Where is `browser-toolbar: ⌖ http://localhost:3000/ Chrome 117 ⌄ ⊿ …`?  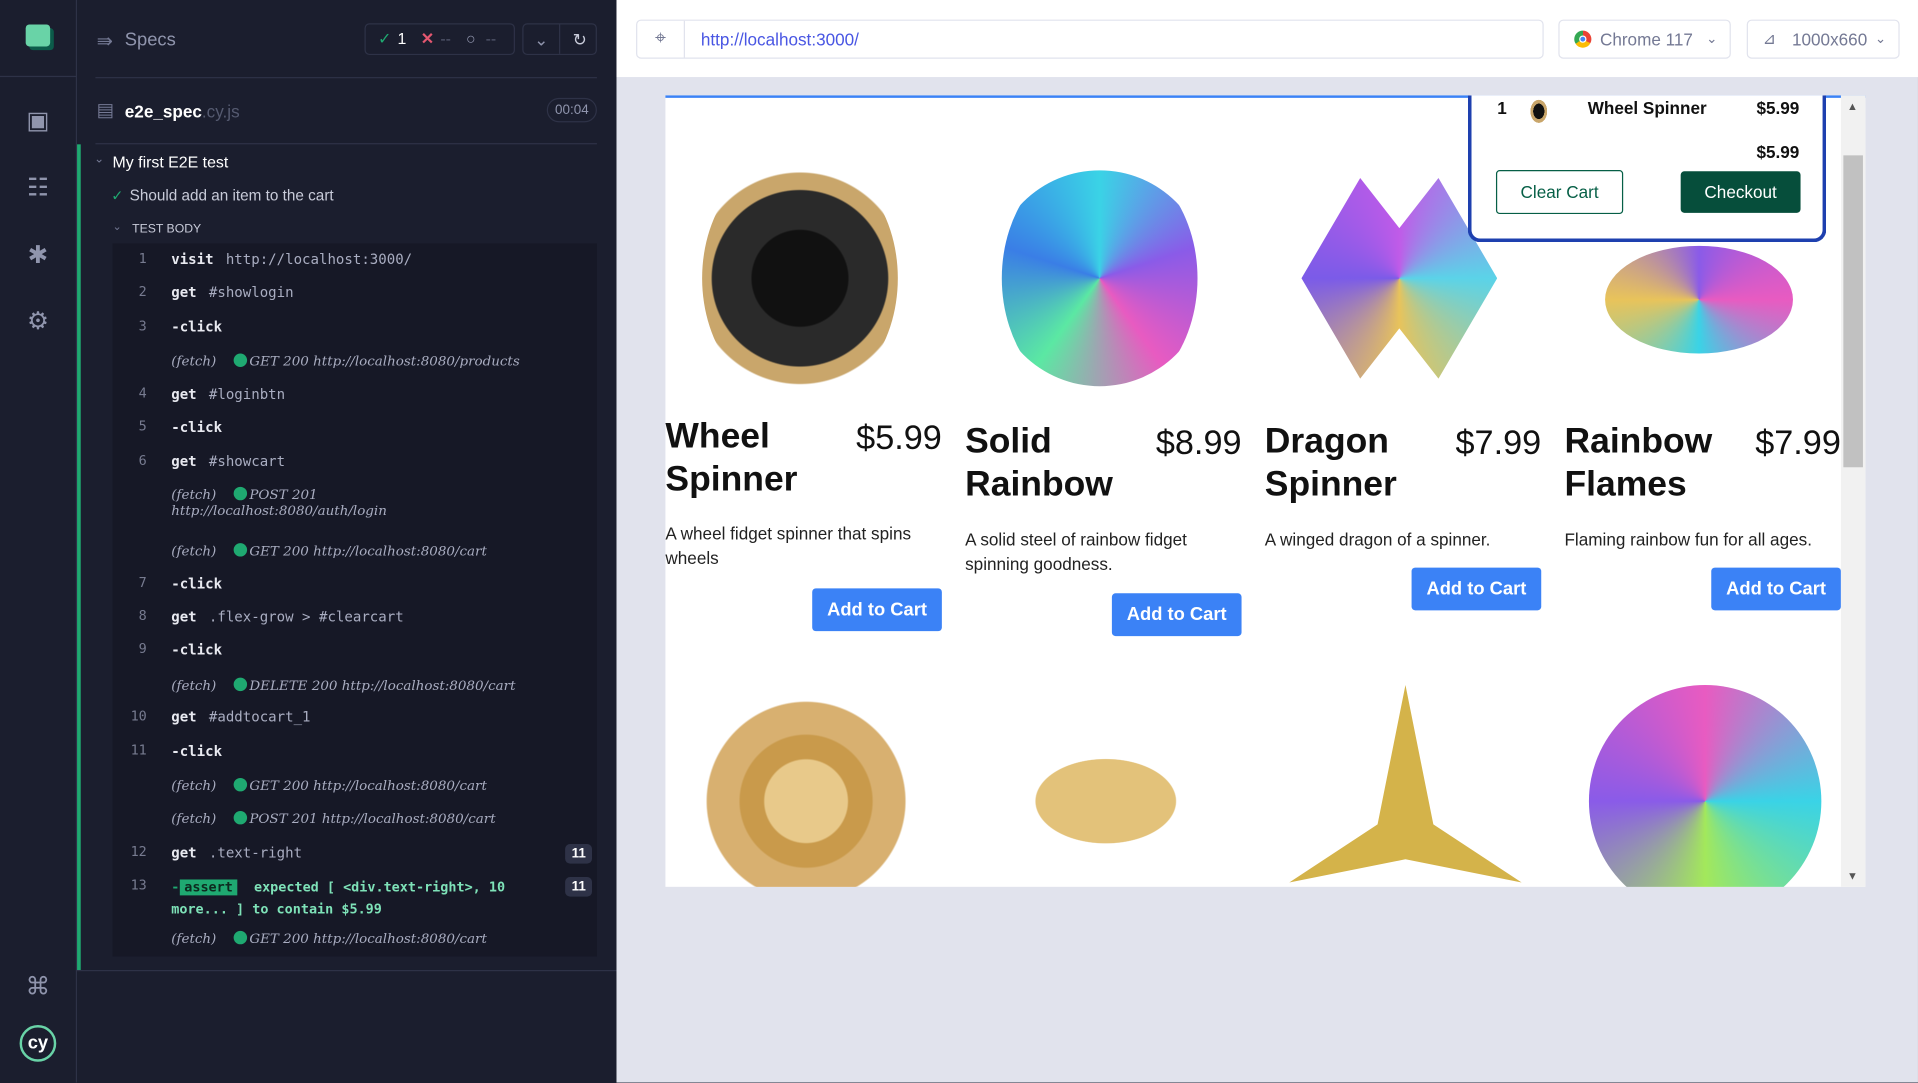 browser-toolbar: ⌖ http://localhost:3000/ Chrome 117 ⌄ ⊿ … is located at coordinates (1267, 39).